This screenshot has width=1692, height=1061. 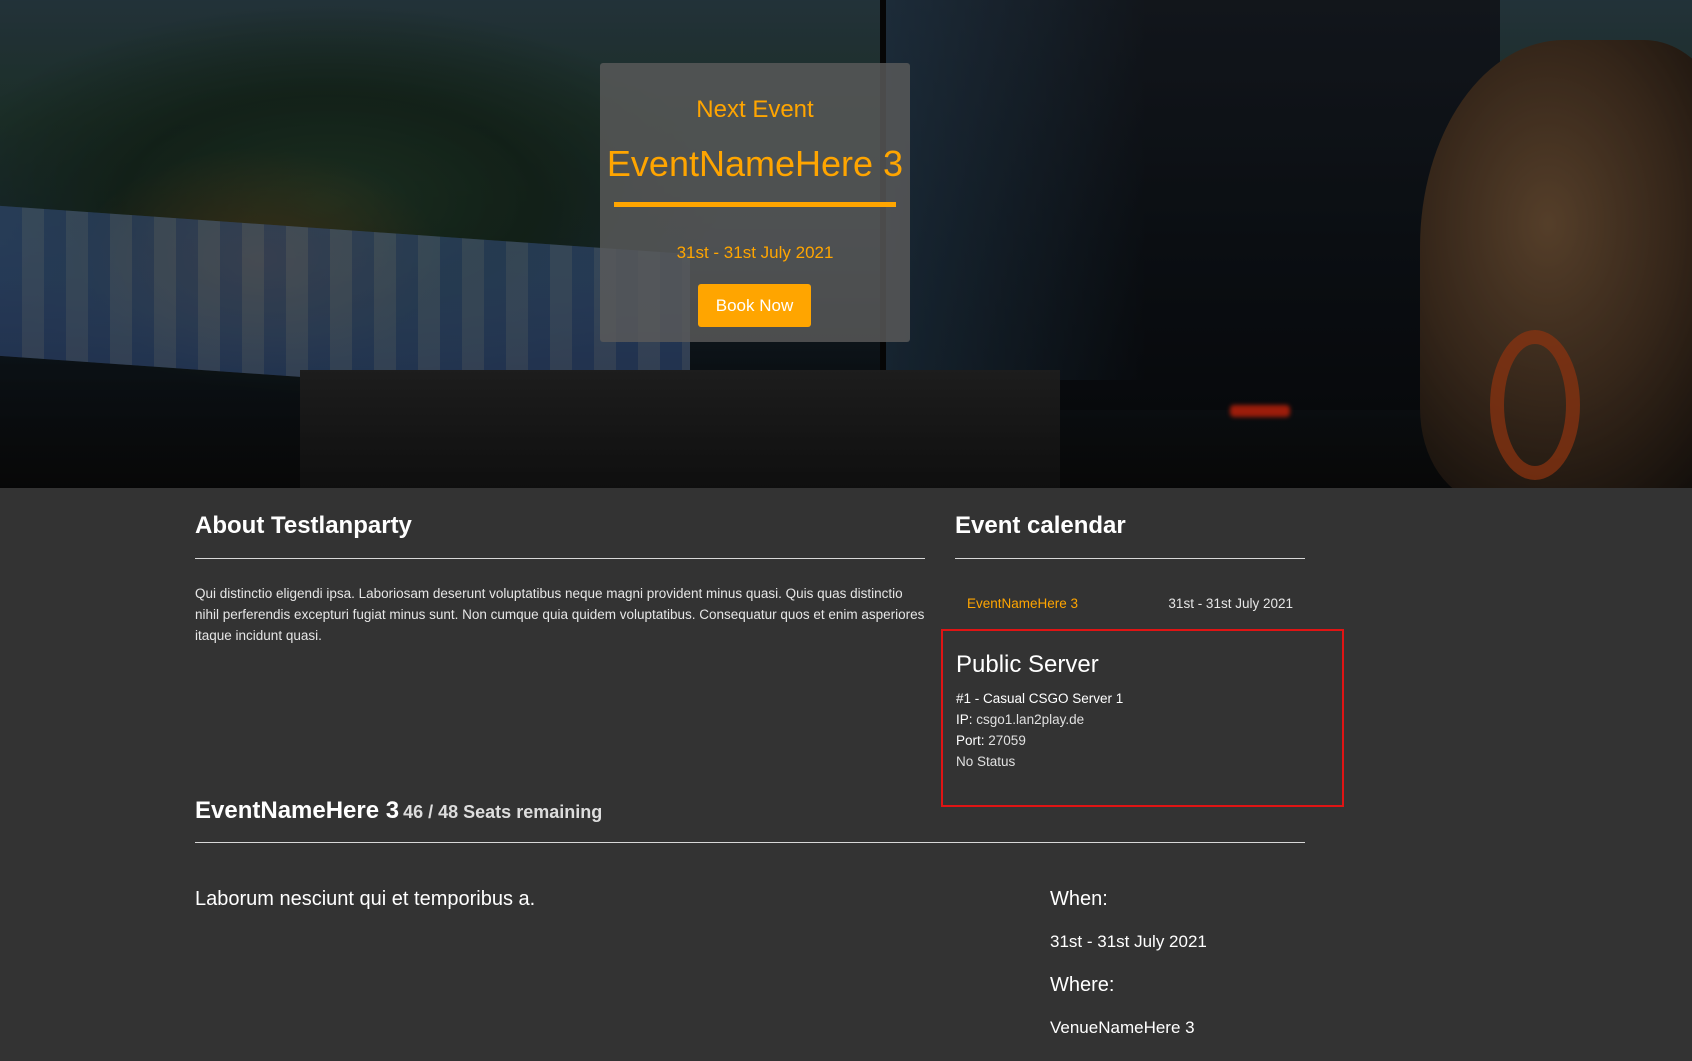 I want to click on when-label: When:, so click(x=1079, y=899).